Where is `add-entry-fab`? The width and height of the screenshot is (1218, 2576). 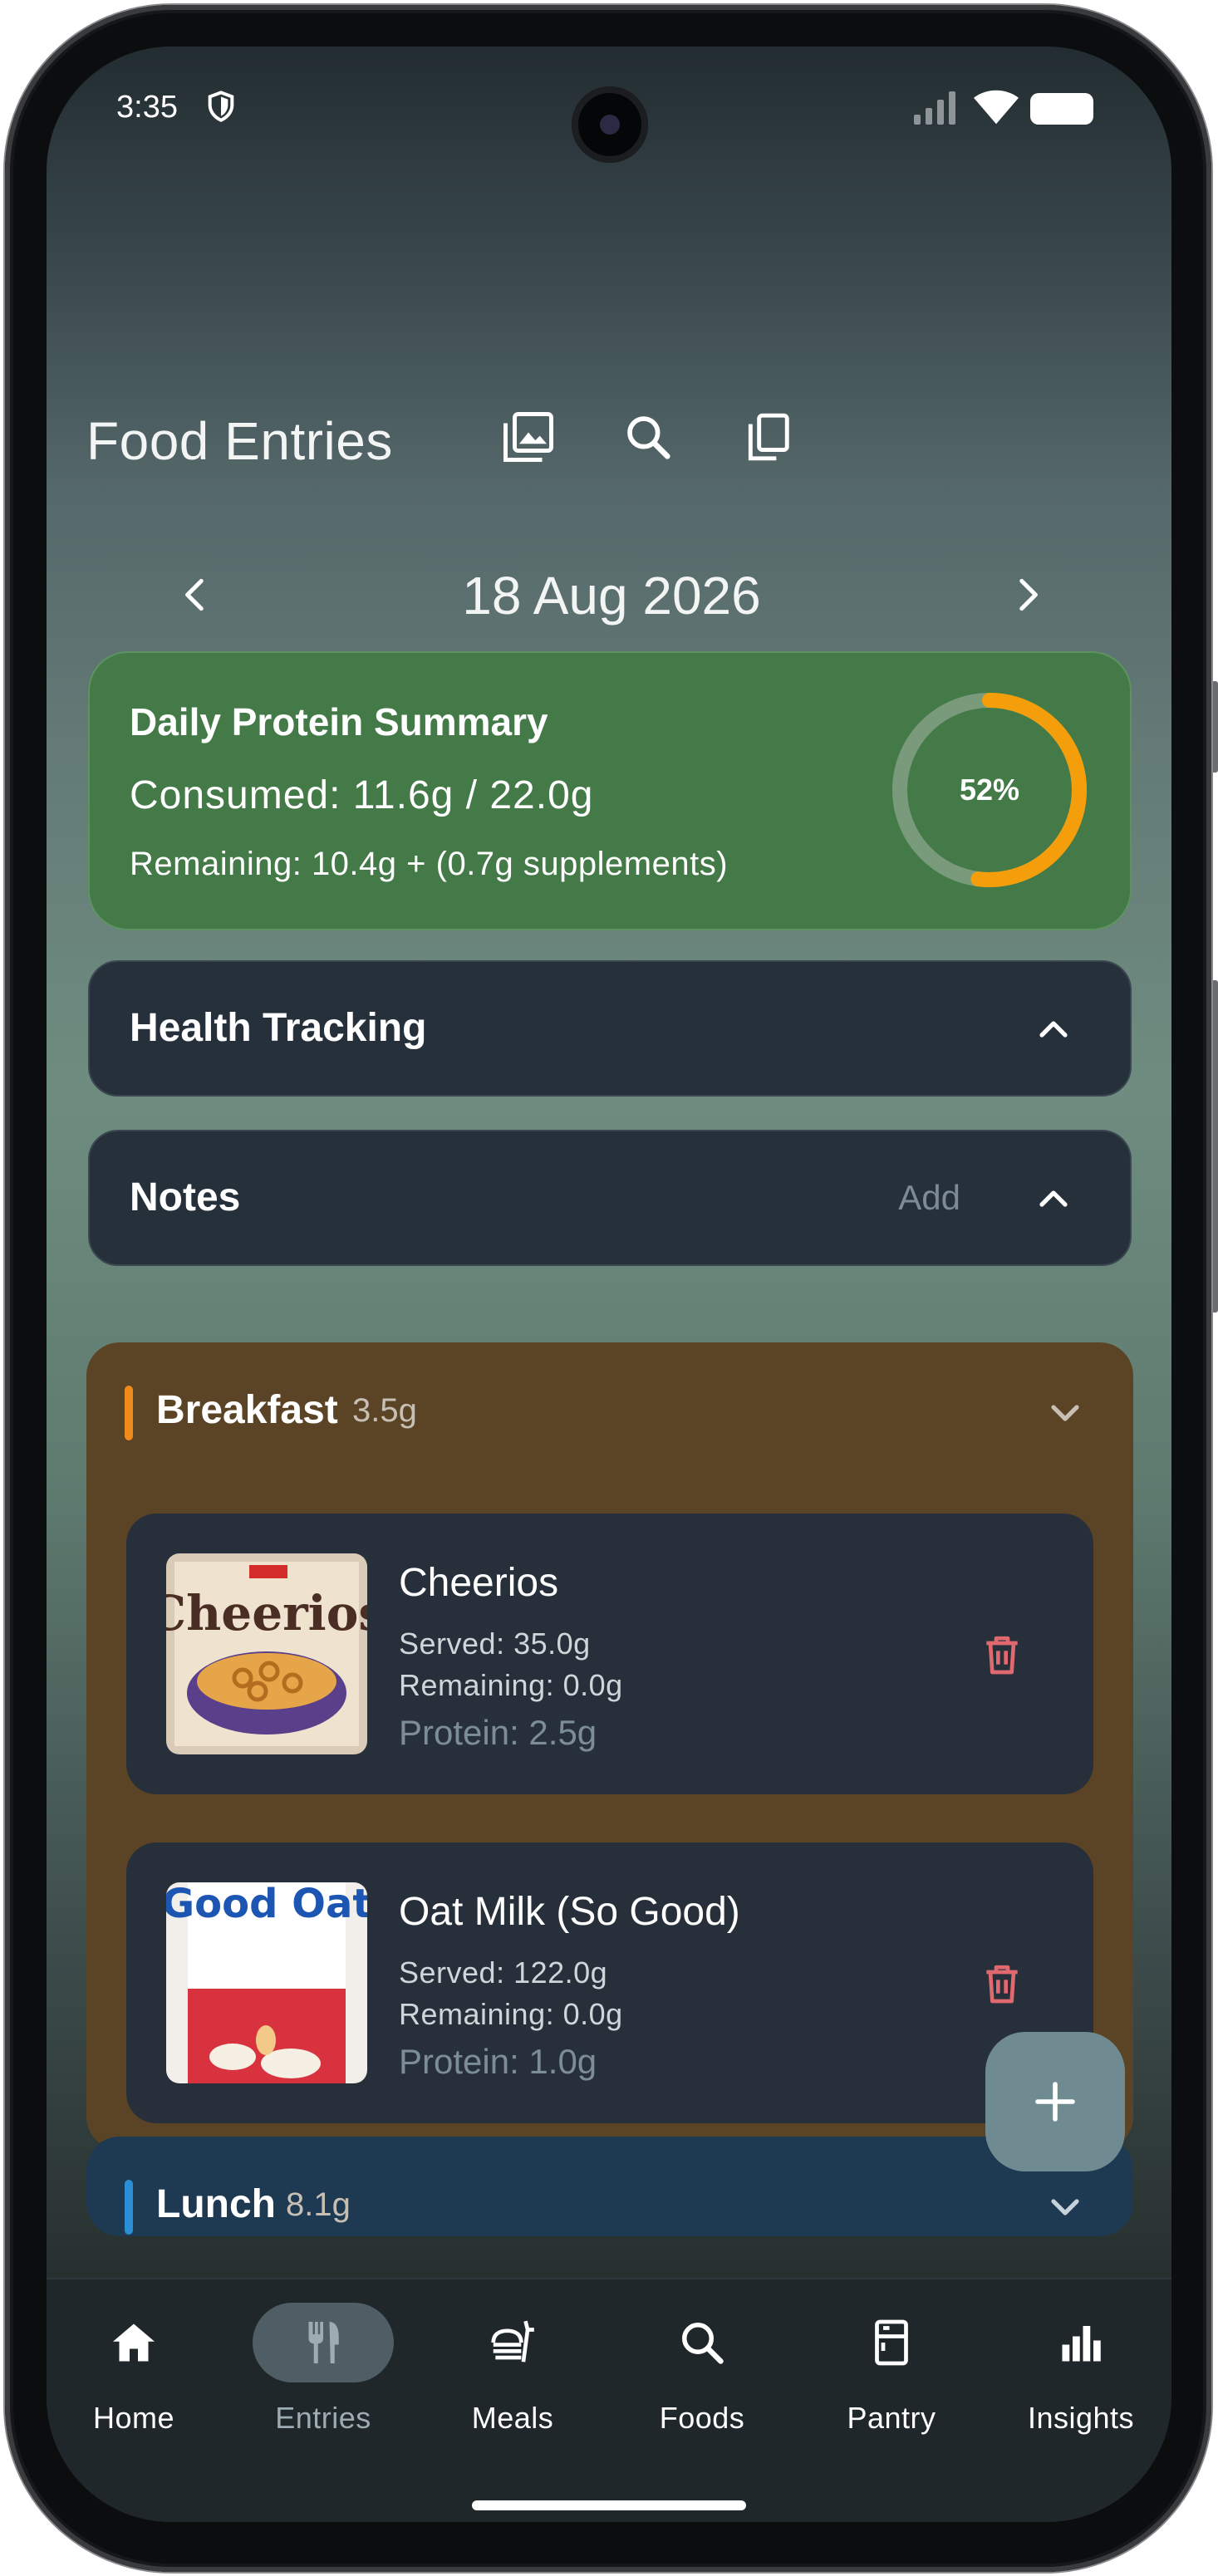
add-entry-fab is located at coordinates (1055, 2101).